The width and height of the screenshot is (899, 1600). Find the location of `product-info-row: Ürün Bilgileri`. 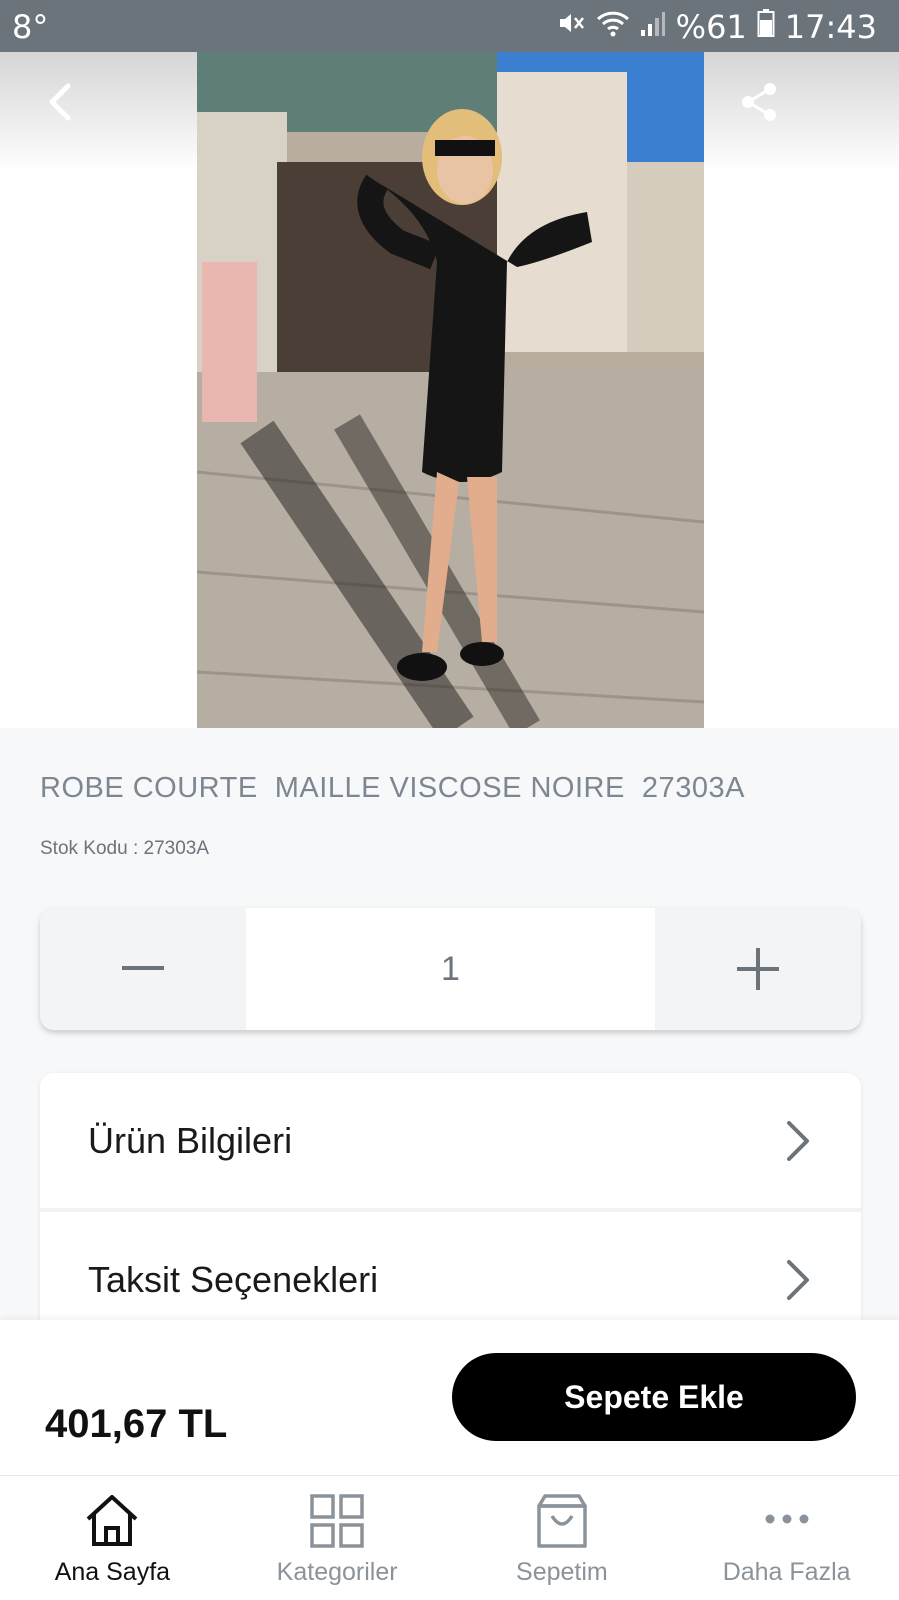

product-info-row: Ürün Bilgileri is located at coordinates (450, 1140).